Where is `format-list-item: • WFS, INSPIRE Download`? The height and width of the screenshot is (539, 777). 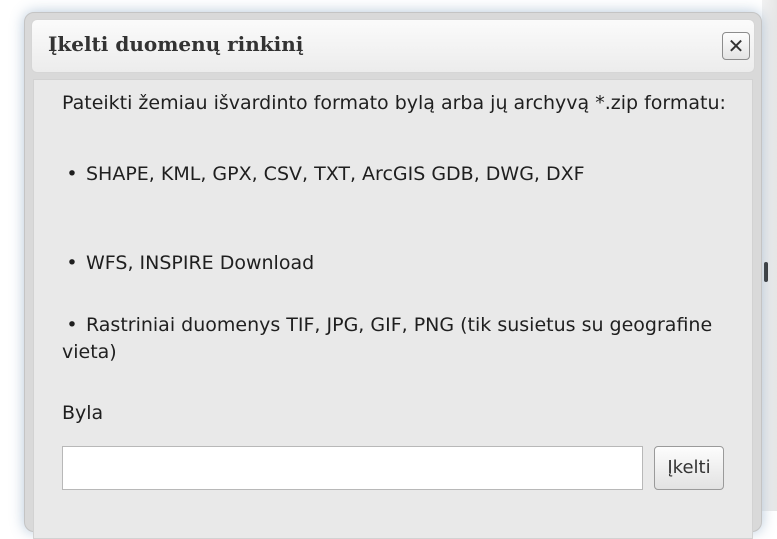 format-list-item: • WFS, INSPIRE Download is located at coordinates (402, 263).